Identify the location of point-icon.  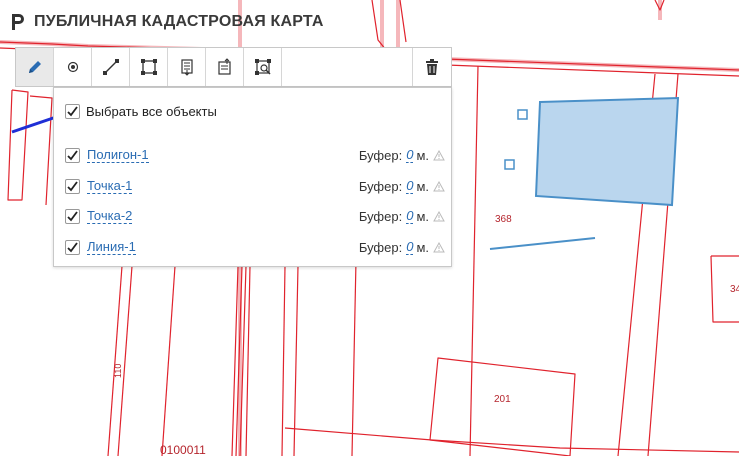
(72, 67).